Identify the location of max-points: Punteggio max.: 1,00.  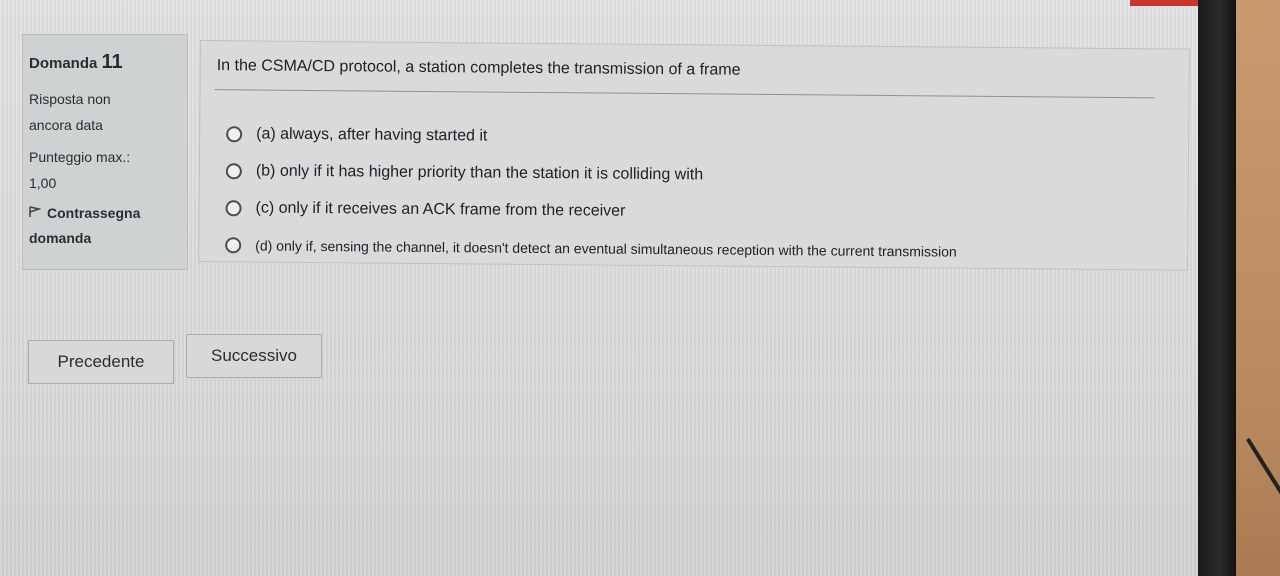
(105, 171).